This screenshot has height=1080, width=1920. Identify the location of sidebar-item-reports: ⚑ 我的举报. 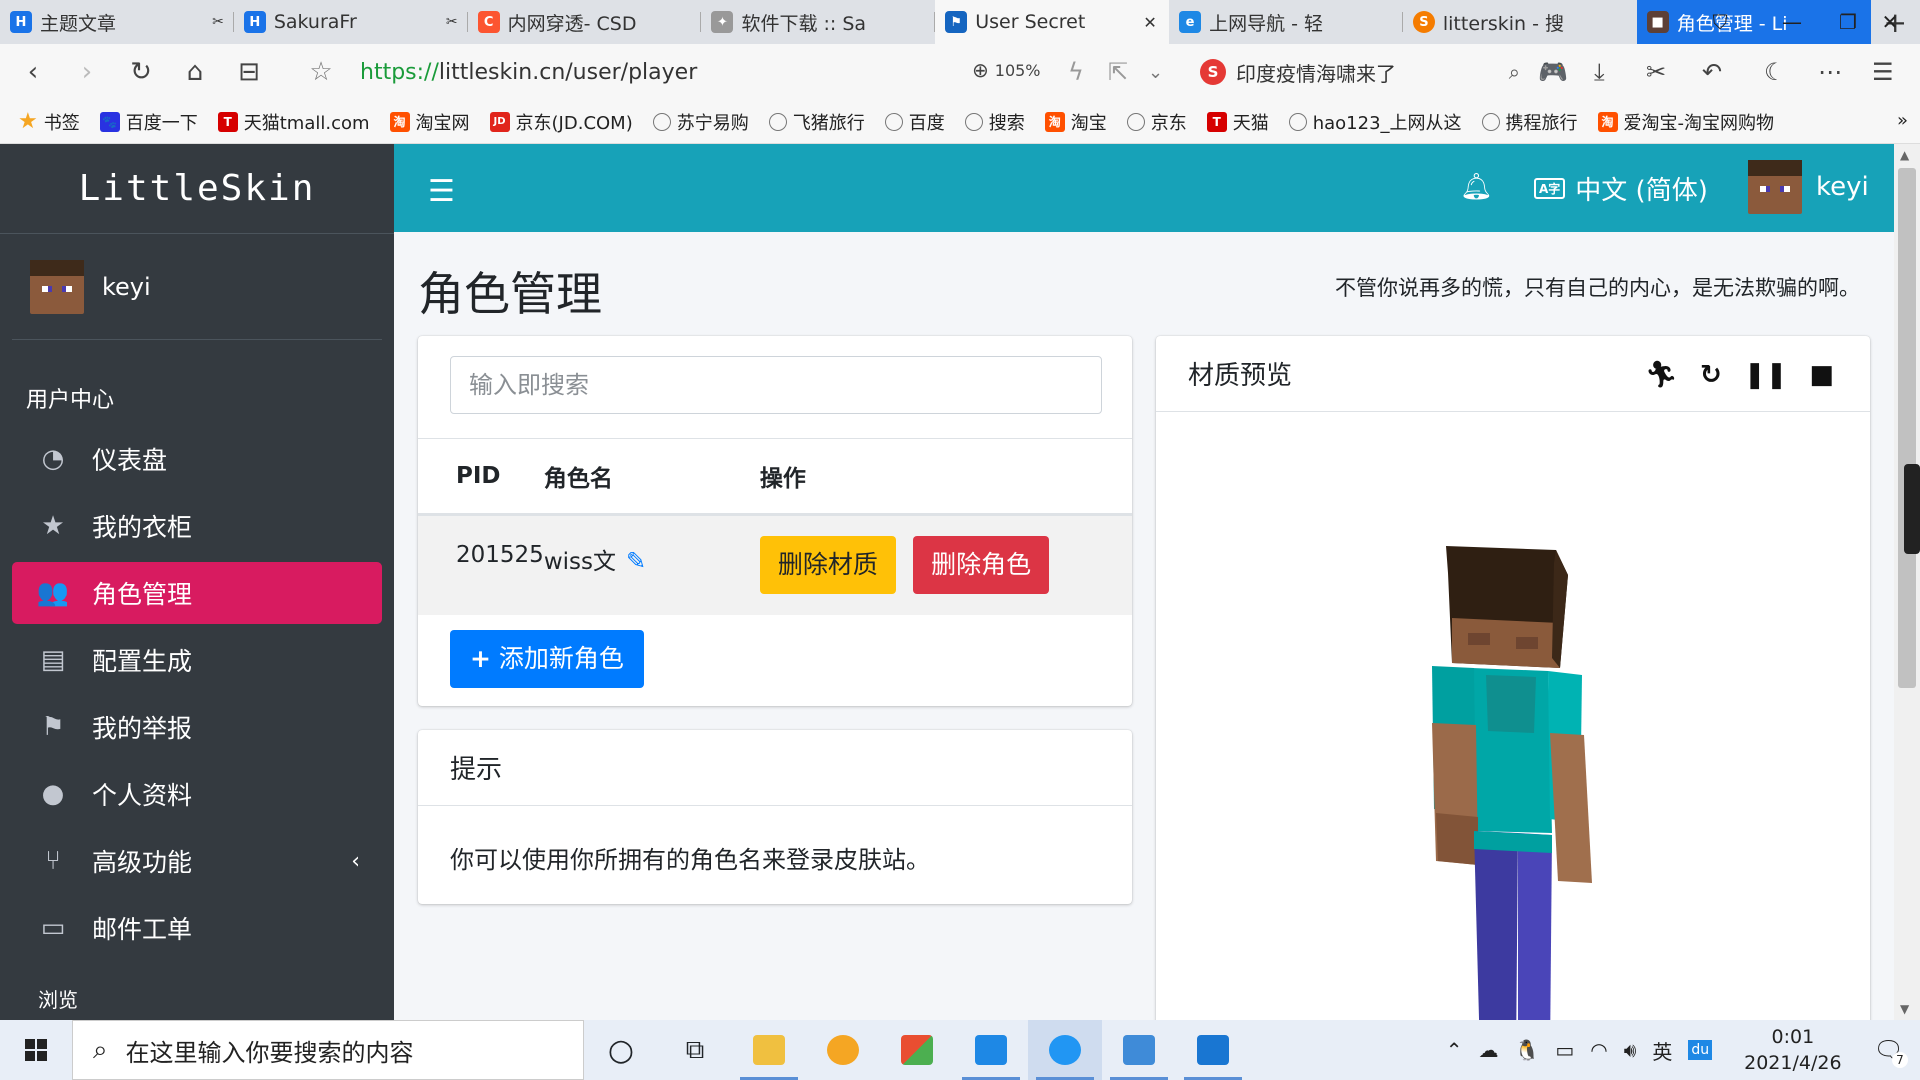
(197, 727).